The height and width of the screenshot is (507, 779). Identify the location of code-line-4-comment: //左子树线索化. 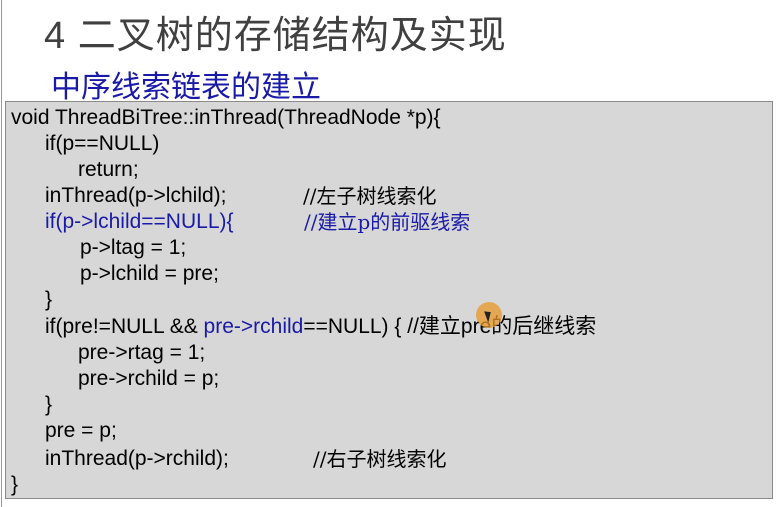
(370, 196).